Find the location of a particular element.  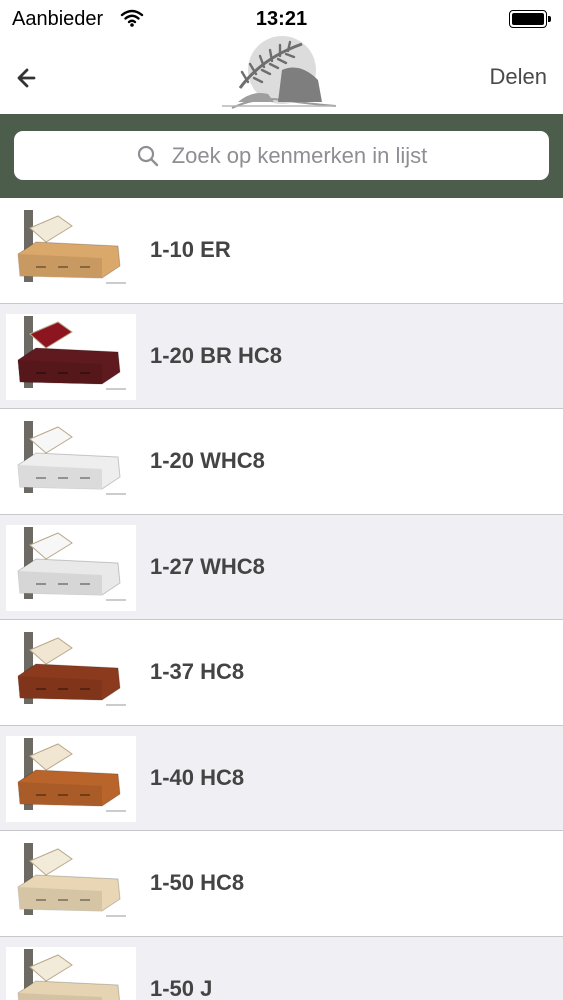

item-title: 1-20 BR HC8 is located at coordinates (216, 355).